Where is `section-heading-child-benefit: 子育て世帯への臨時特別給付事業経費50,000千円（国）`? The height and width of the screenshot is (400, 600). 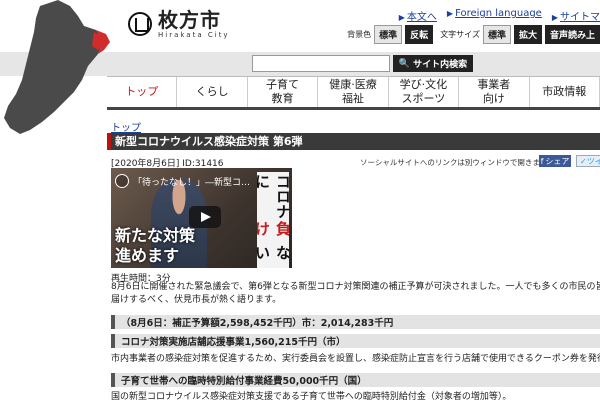
section-heading-child-benefit: 子育て世帯への臨時特別給付事業経費50,000千円（国） is located at coordinates (355, 380).